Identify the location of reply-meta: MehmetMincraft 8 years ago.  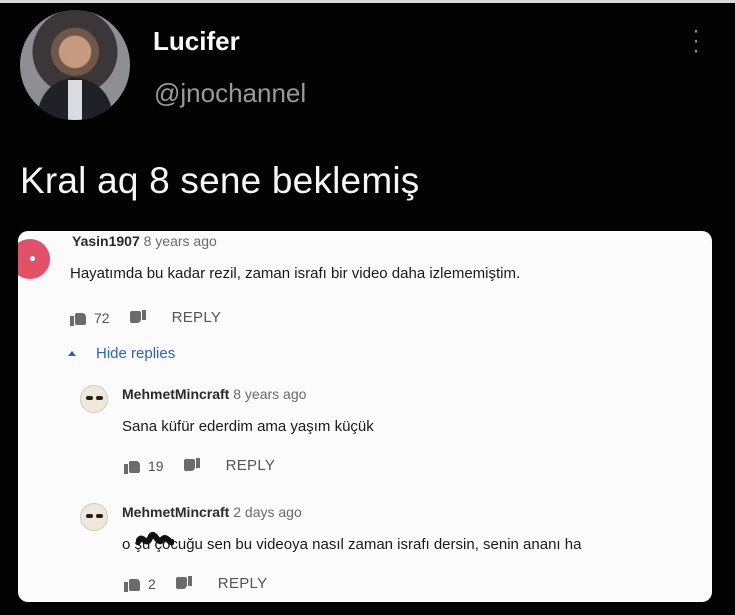
(214, 394).